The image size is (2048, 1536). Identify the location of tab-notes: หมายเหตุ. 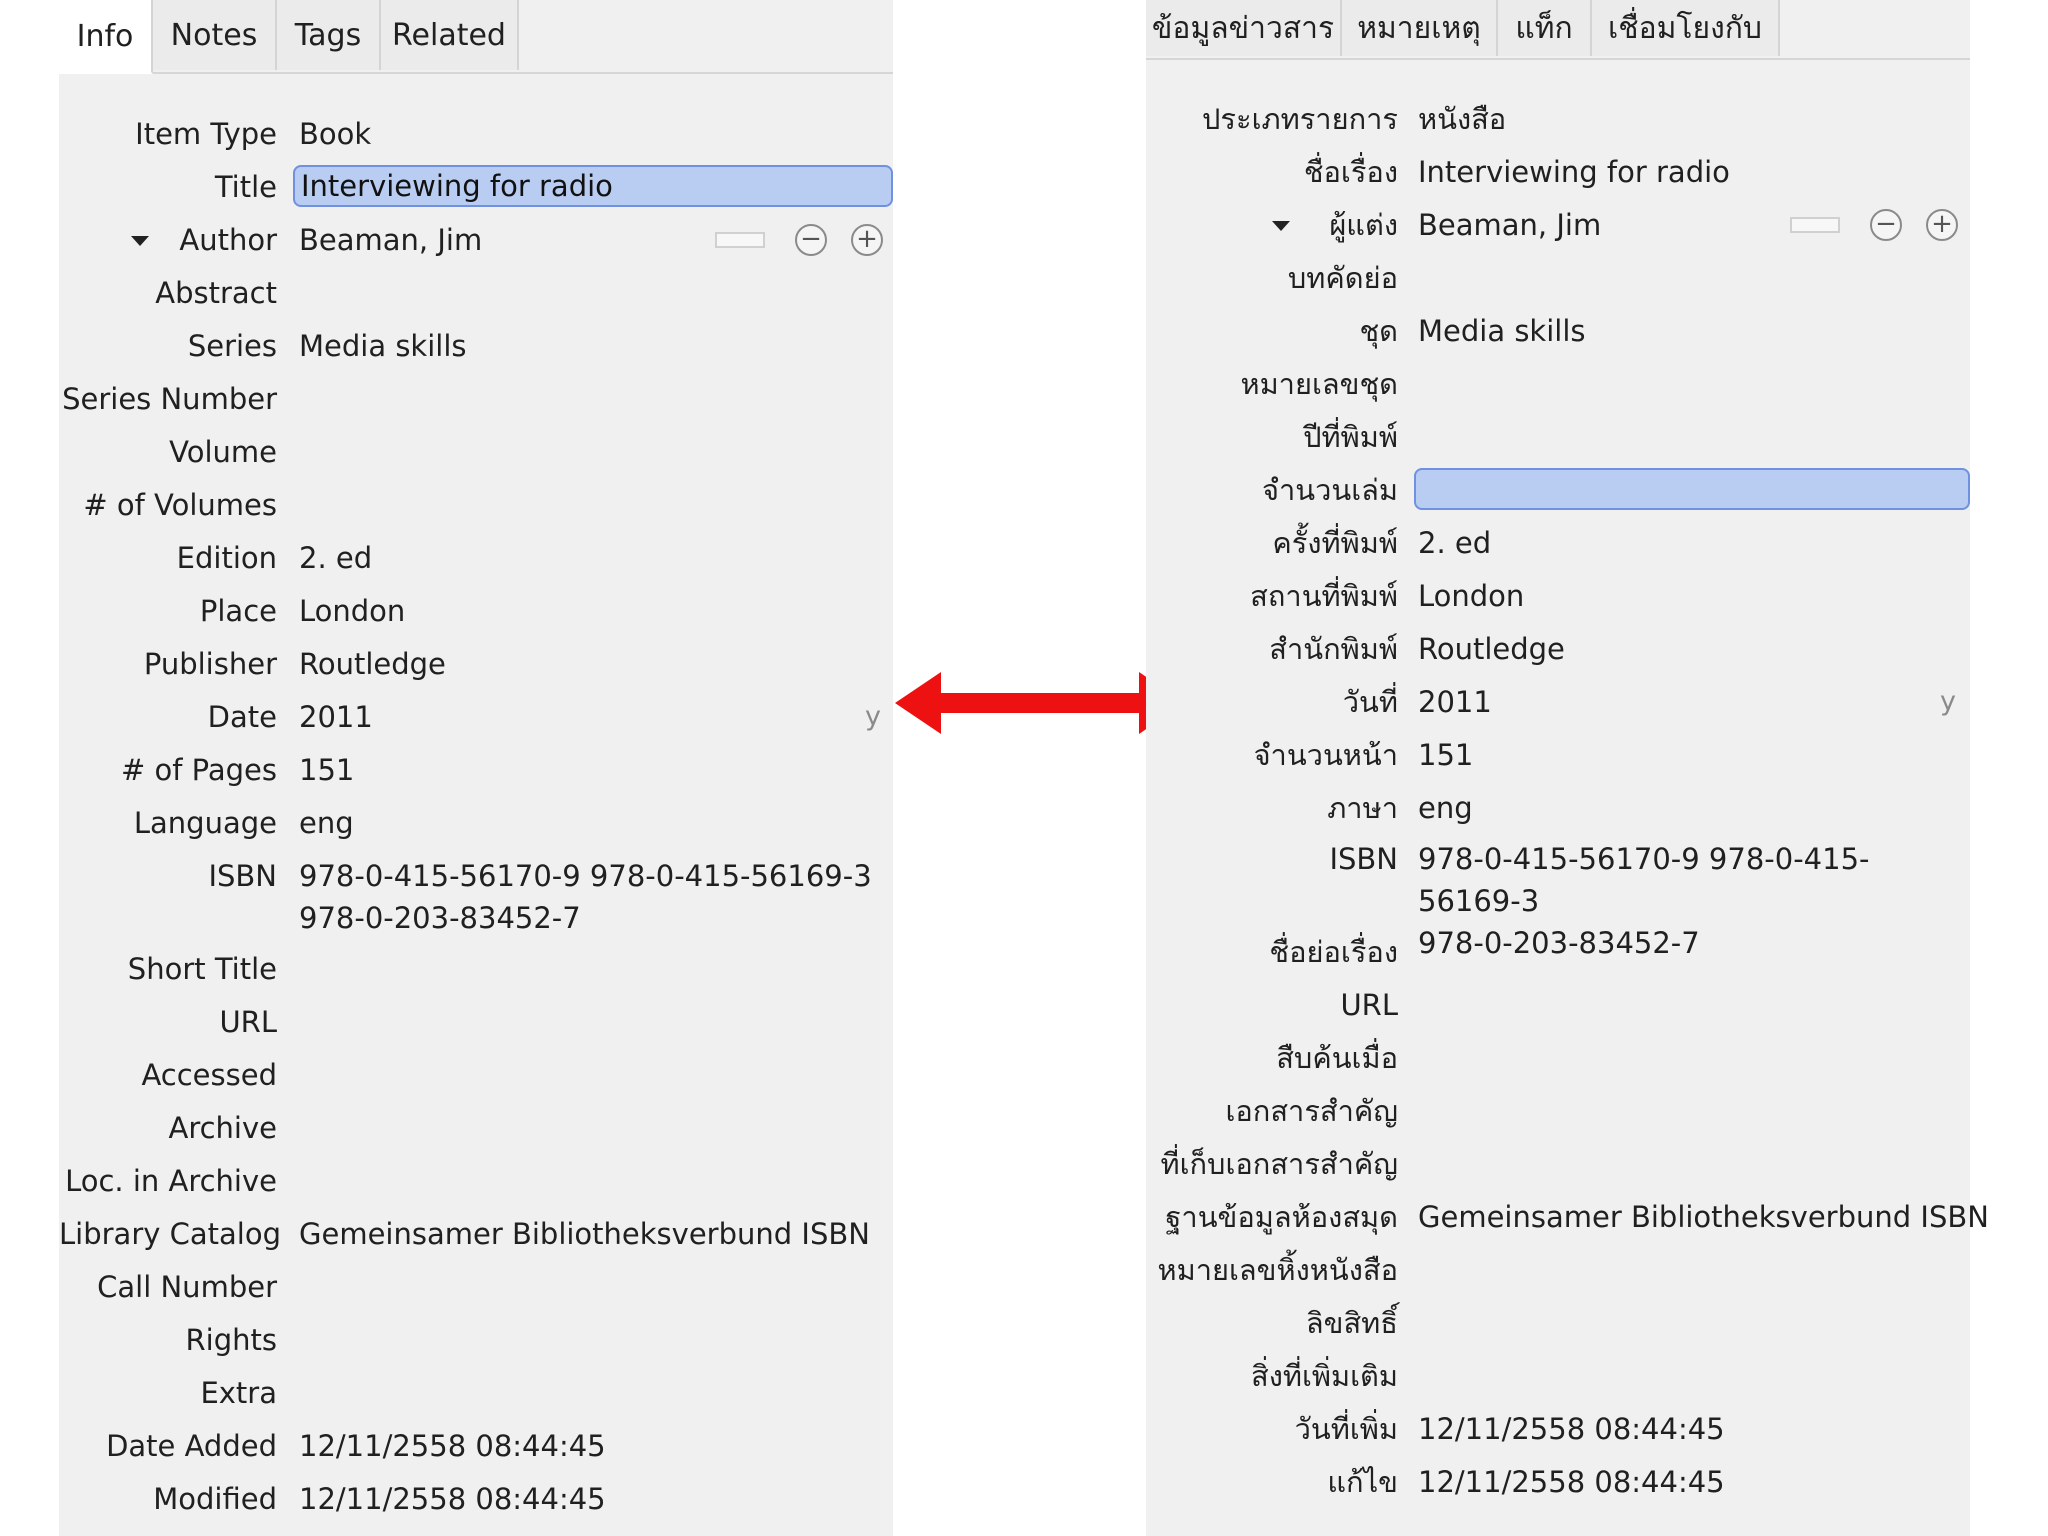
(1420, 28).